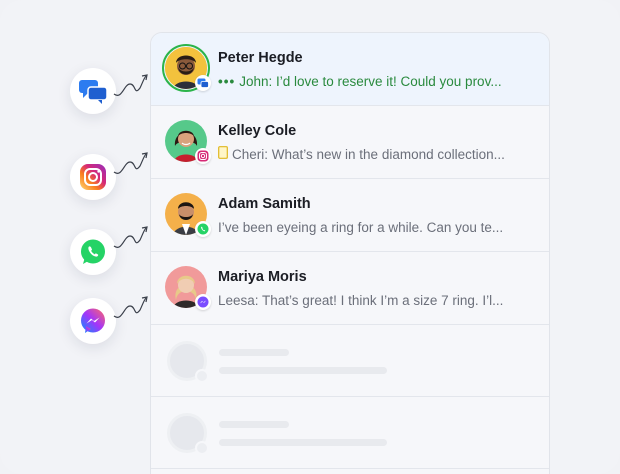  I want to click on messenger-badge-icon, so click(203, 302).